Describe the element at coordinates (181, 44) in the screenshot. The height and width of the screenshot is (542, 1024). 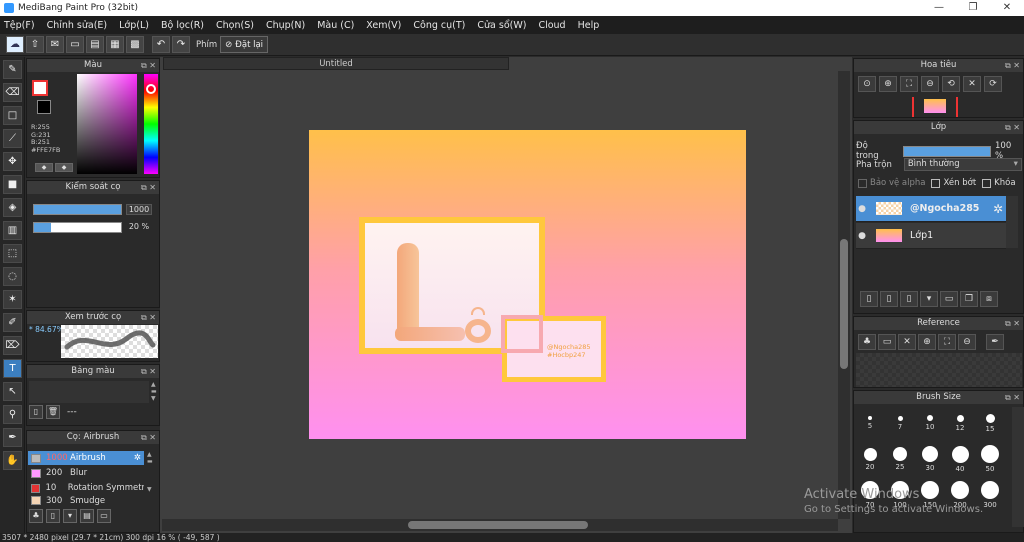
I see `redo-icon: ↷` at that location.